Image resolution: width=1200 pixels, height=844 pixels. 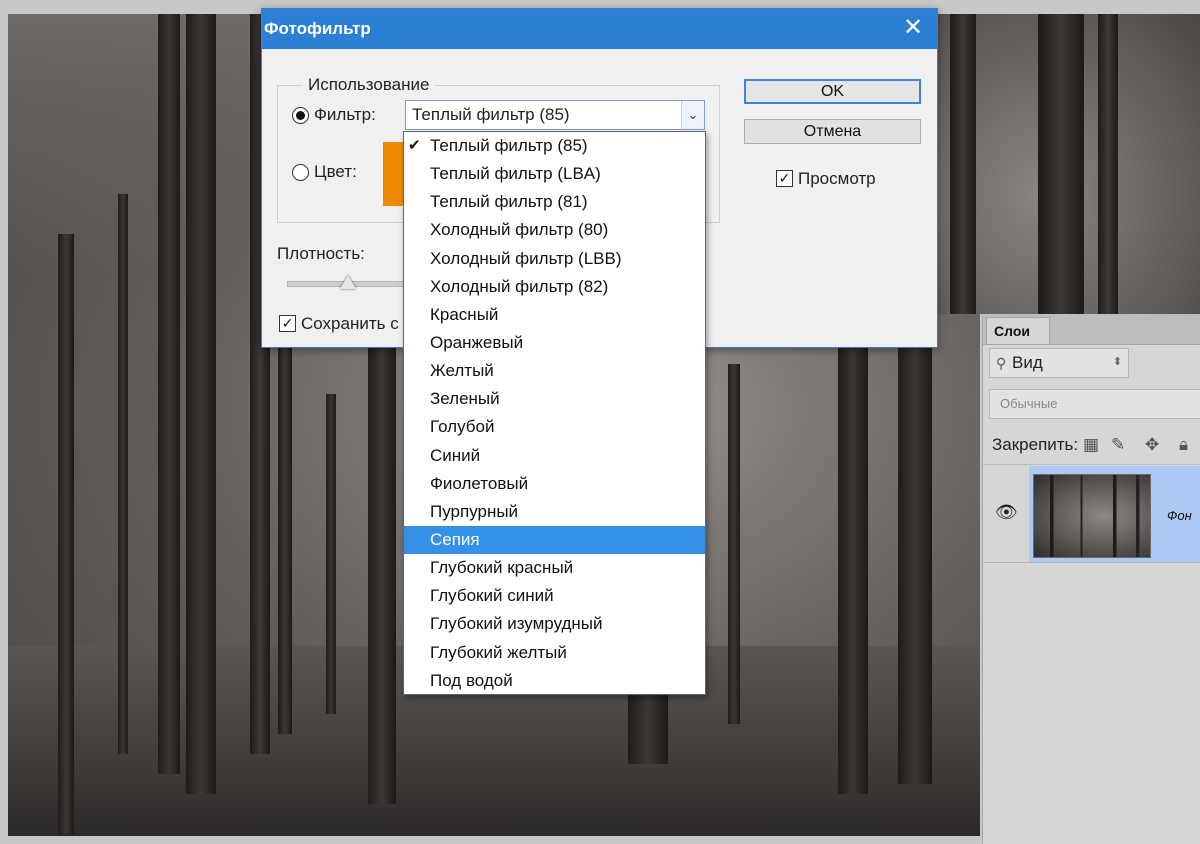 I want to click on blend-mode-select: Обычные, so click(x=1094, y=404).